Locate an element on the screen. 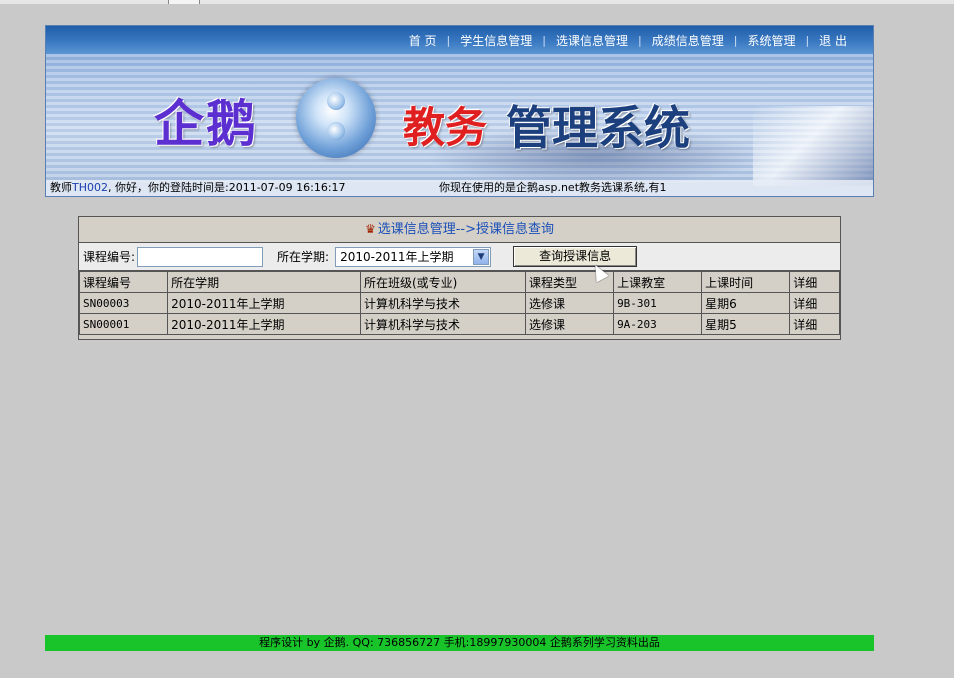 The height and width of the screenshot is (678, 954). system-title-red: 教务 is located at coordinates (445, 127).